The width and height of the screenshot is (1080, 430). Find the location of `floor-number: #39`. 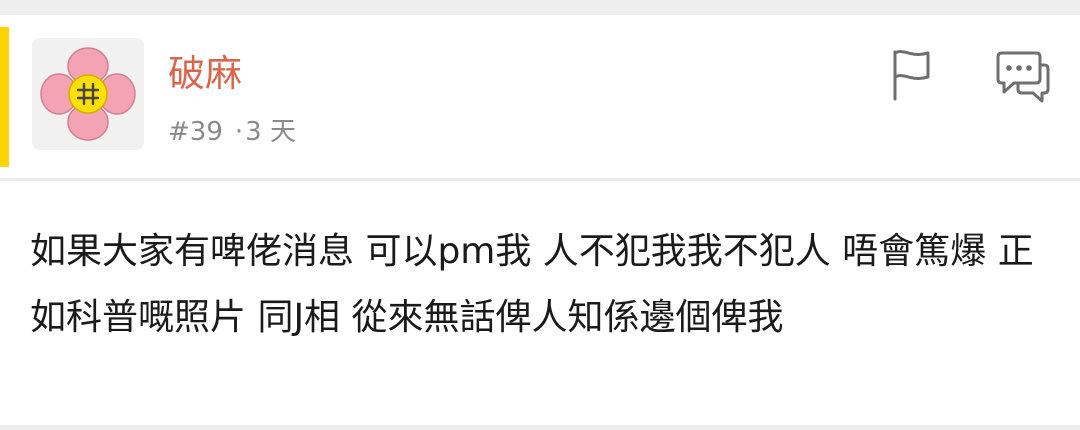

floor-number: #39 is located at coordinates (195, 132).